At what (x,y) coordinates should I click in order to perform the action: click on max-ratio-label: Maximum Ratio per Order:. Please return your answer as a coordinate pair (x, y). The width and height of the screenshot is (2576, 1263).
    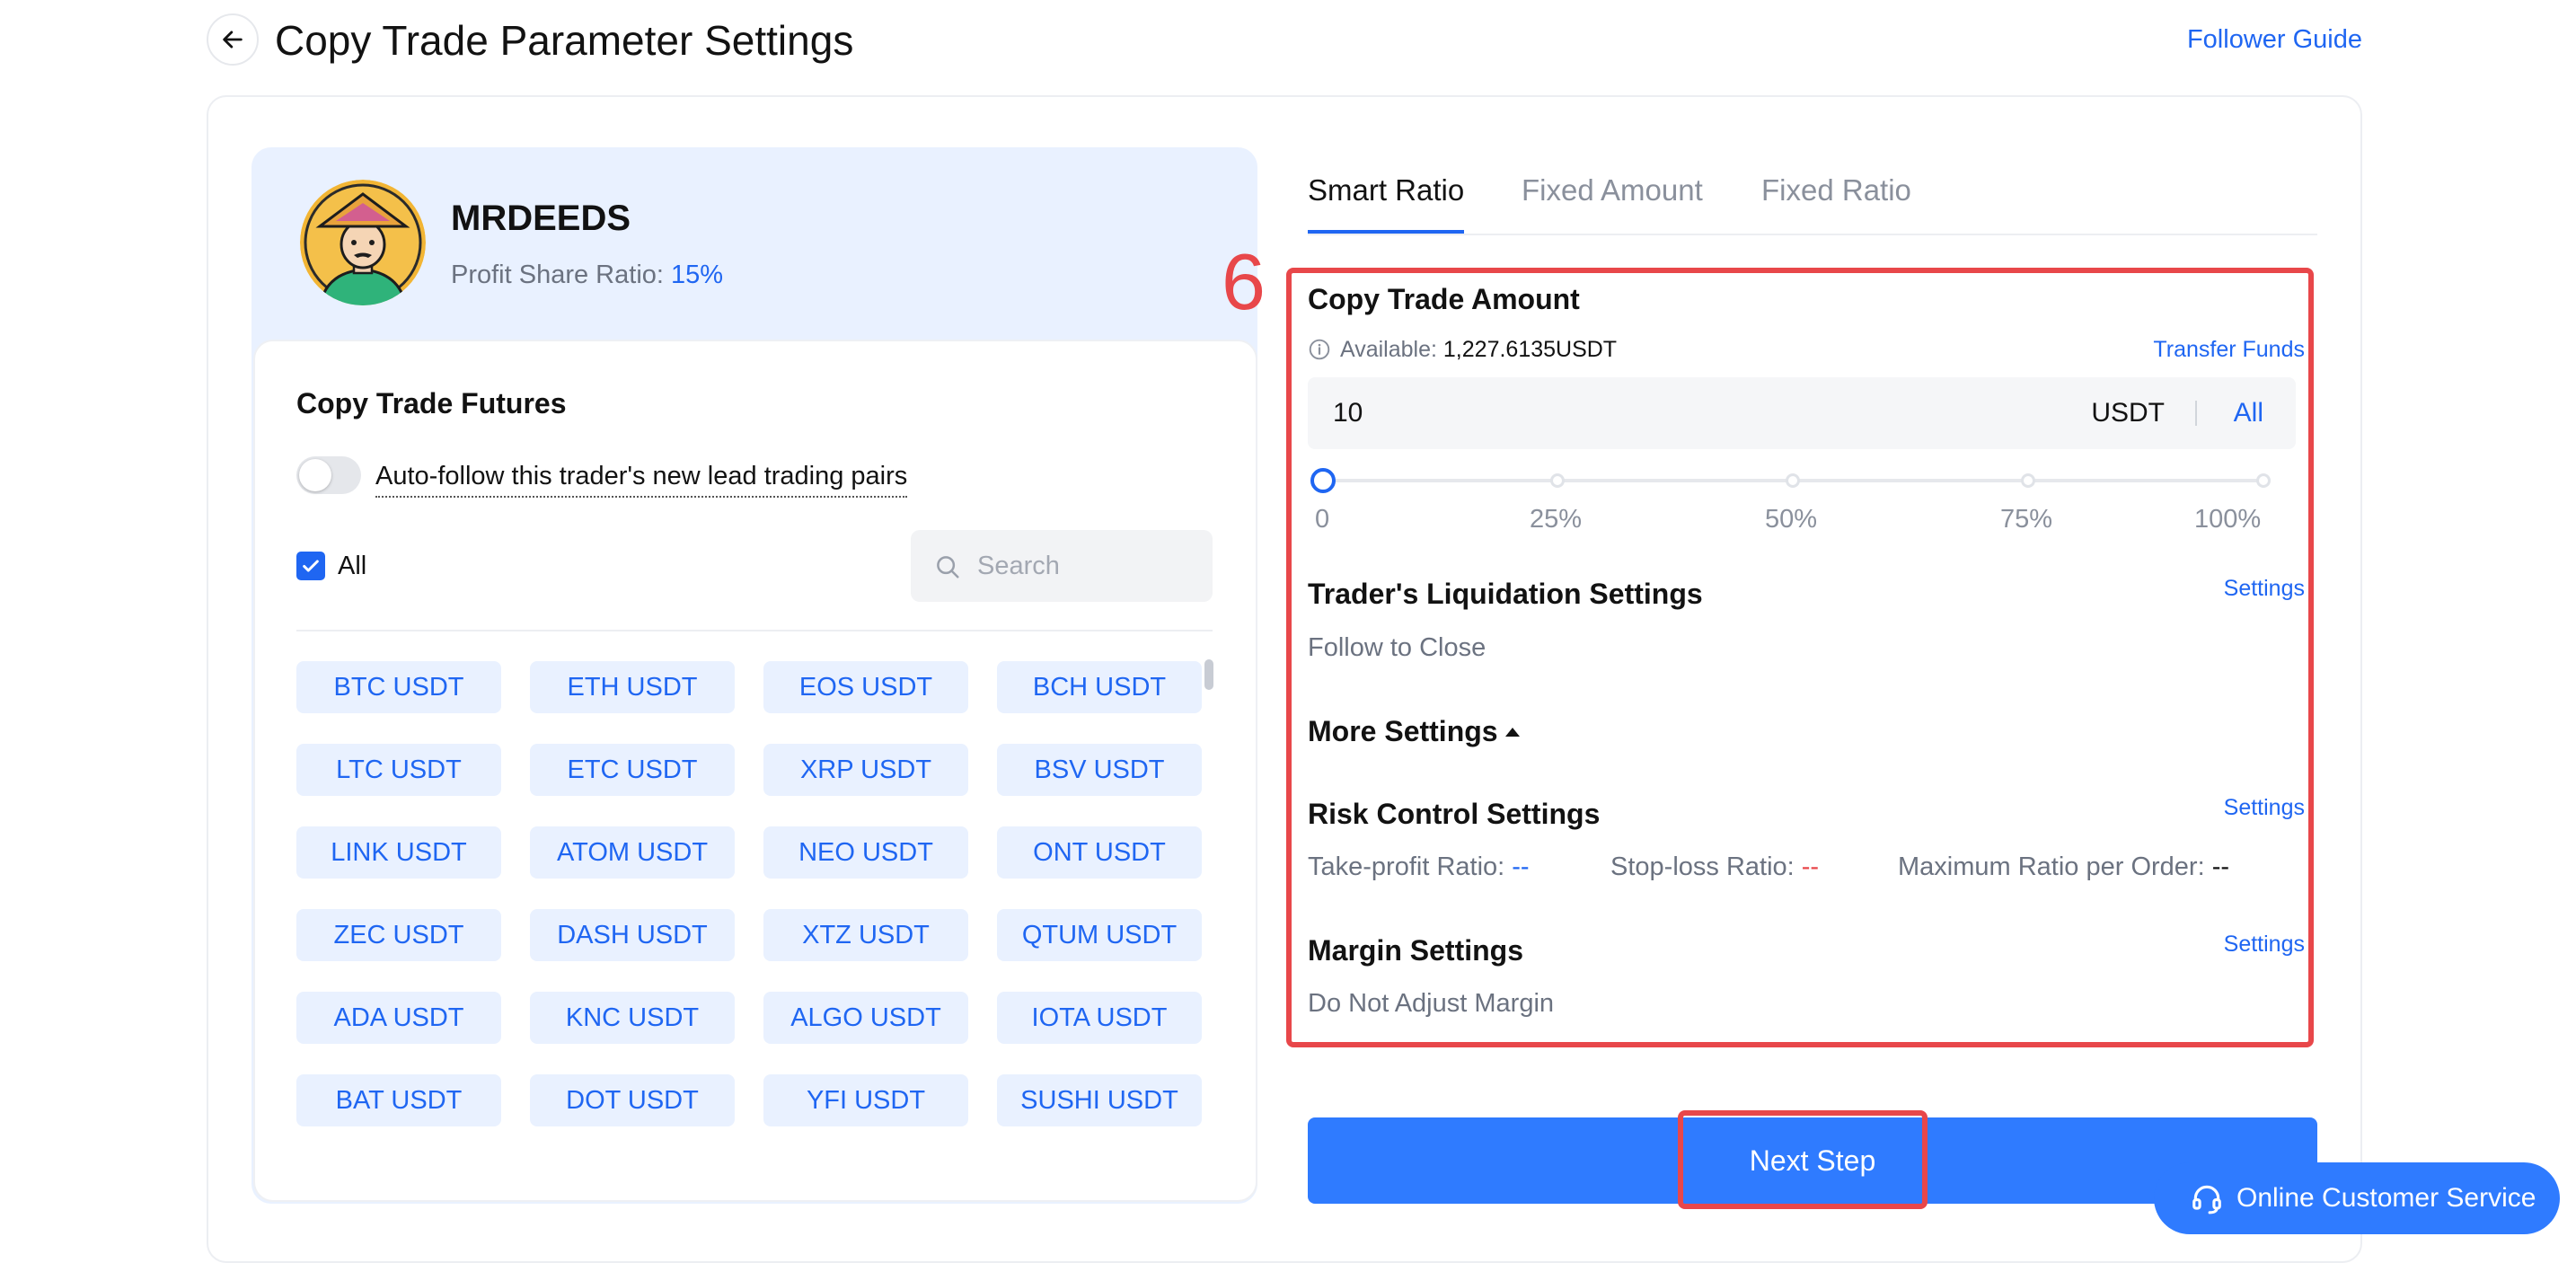
    Looking at the image, I should click on (2051, 866).